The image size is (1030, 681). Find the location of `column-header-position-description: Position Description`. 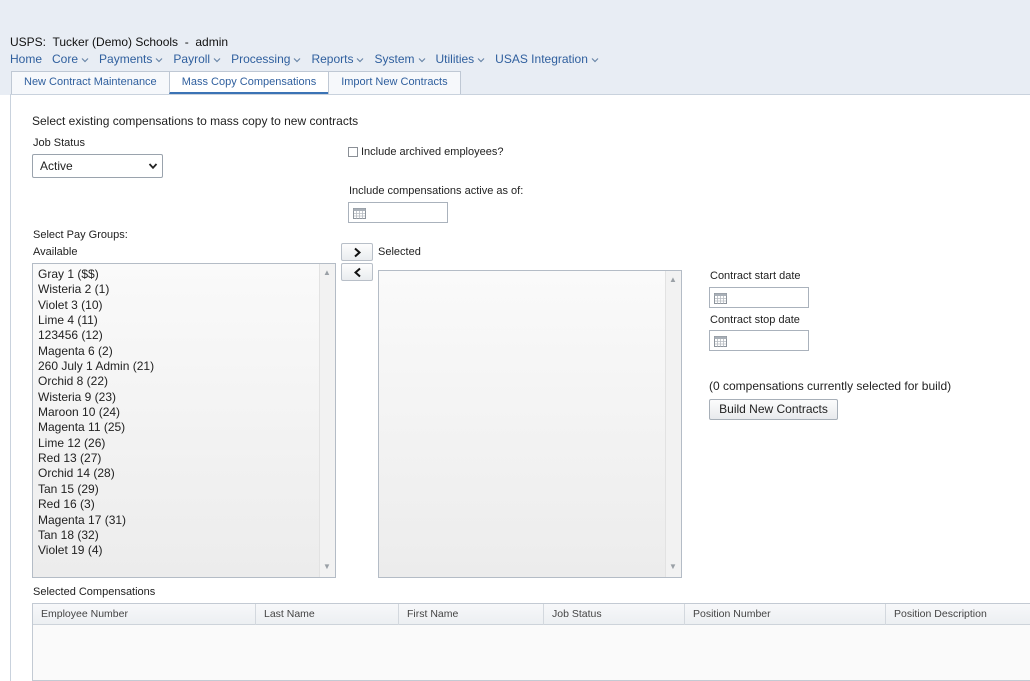

column-header-position-description: Position Description is located at coordinates (958, 614).